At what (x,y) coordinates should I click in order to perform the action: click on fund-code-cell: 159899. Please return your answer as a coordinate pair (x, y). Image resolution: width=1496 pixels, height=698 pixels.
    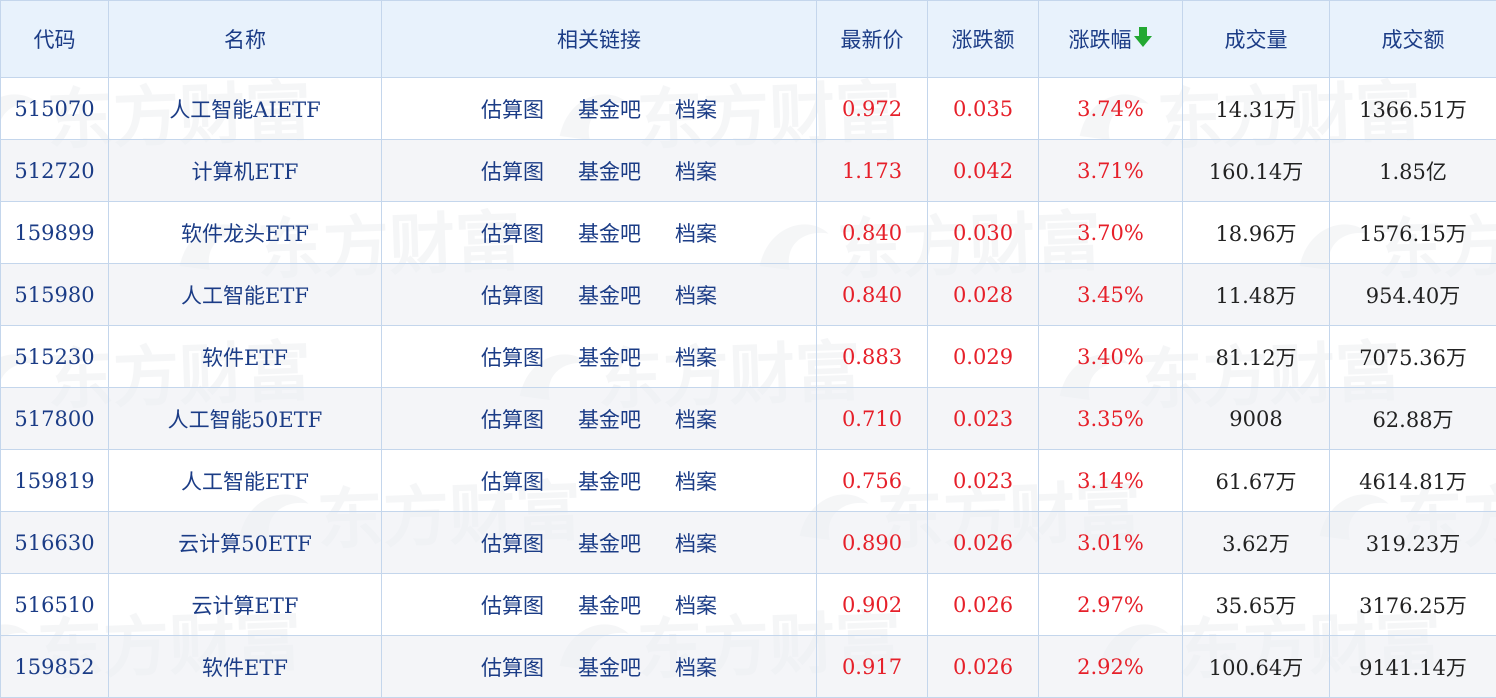
    Looking at the image, I should click on (55, 233).